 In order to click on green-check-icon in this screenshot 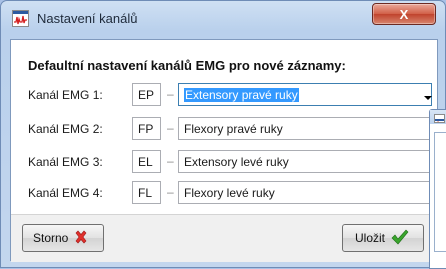, I will do `click(400, 238)`.